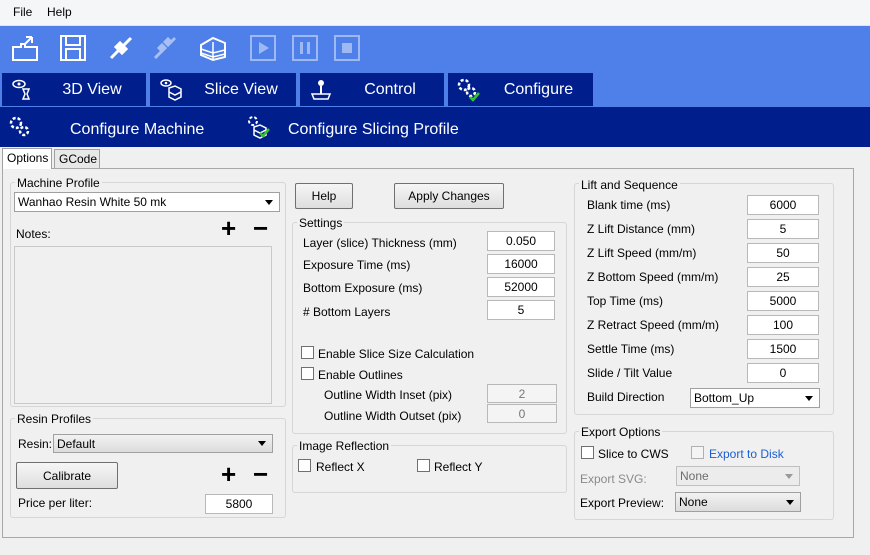 The height and width of the screenshot is (555, 870). What do you see at coordinates (22, 12) in the screenshot?
I see `menu-file: File` at bounding box center [22, 12].